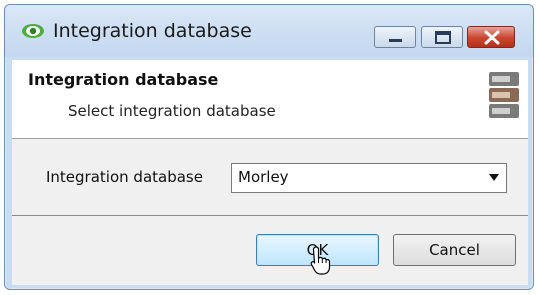  I want to click on maximize-button, so click(442, 37).